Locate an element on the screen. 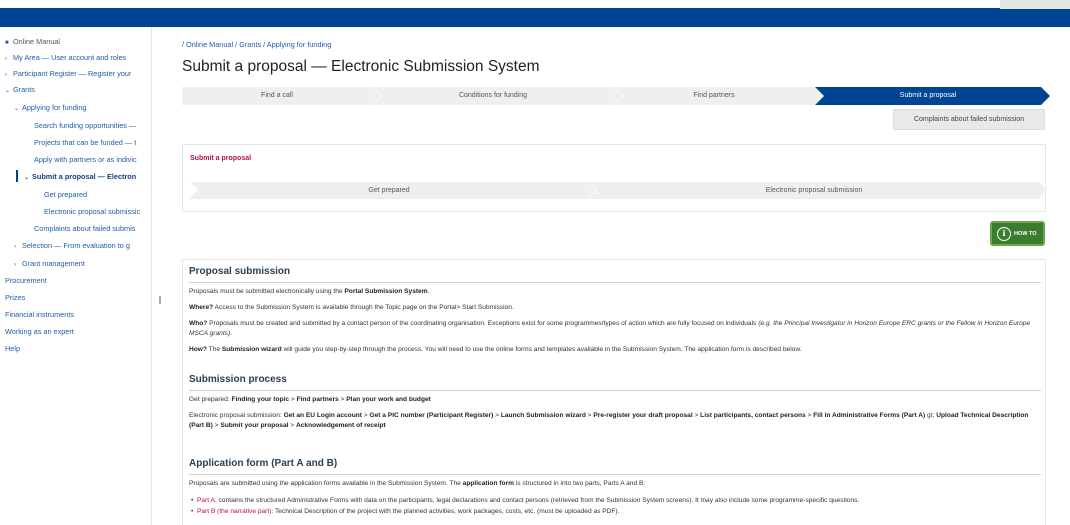 This screenshot has width=1070, height=525. sidebar-item-working-as-expert: Working as an expert is located at coordinates (39, 331).